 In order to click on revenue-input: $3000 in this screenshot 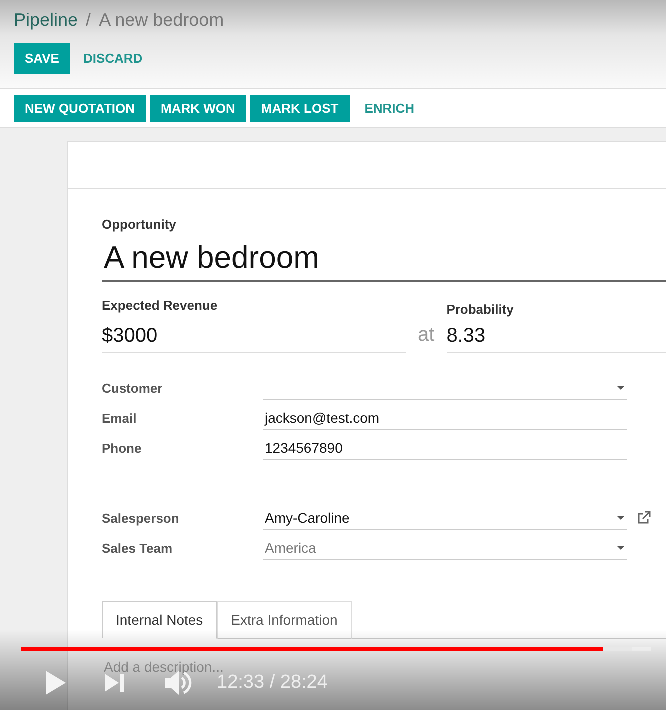, I will do `click(254, 333)`.